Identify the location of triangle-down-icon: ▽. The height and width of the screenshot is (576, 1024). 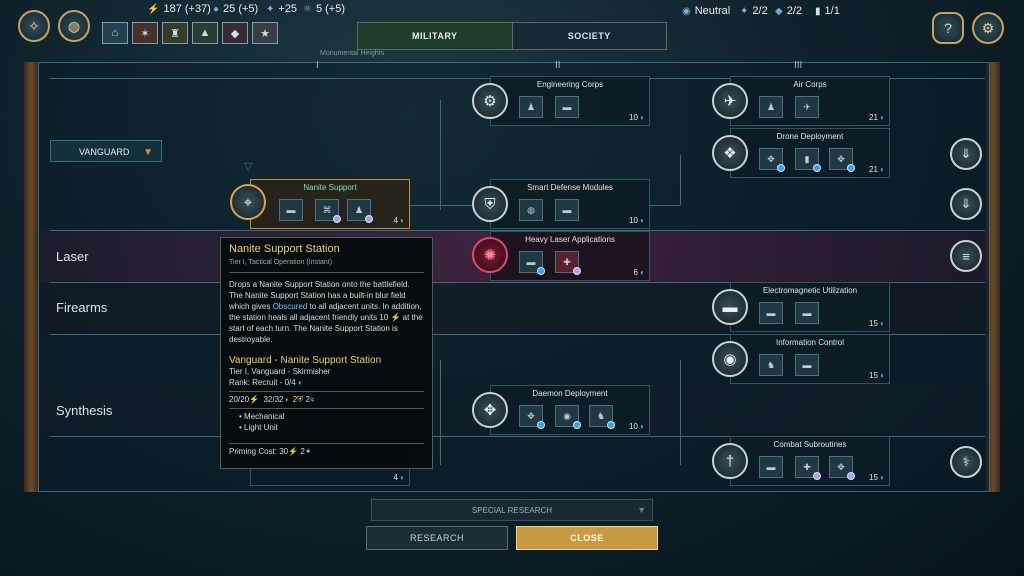
(248, 167).